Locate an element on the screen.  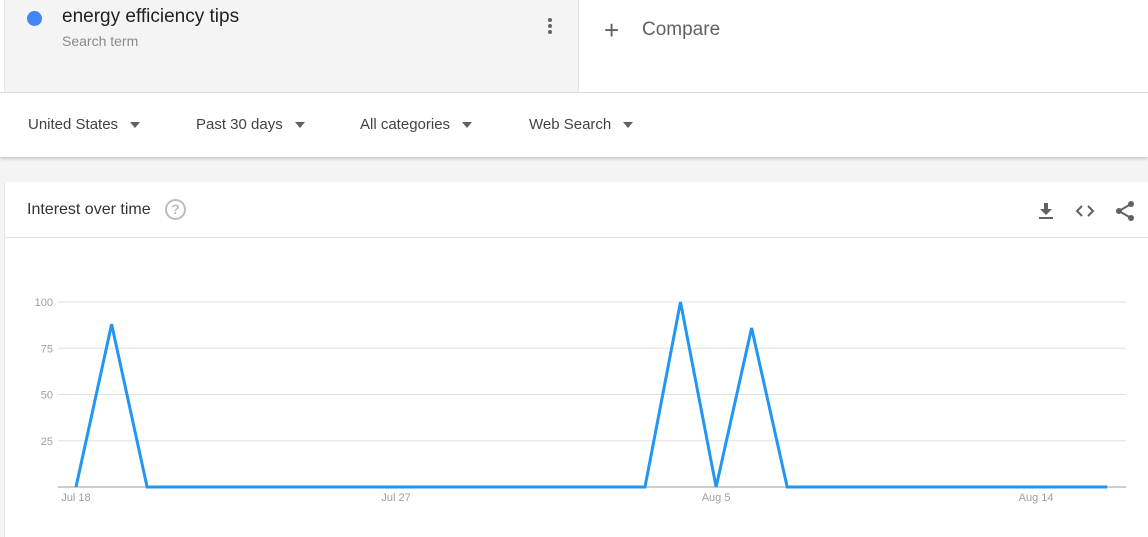
filter-search-type: Web Search is located at coordinates (581, 124).